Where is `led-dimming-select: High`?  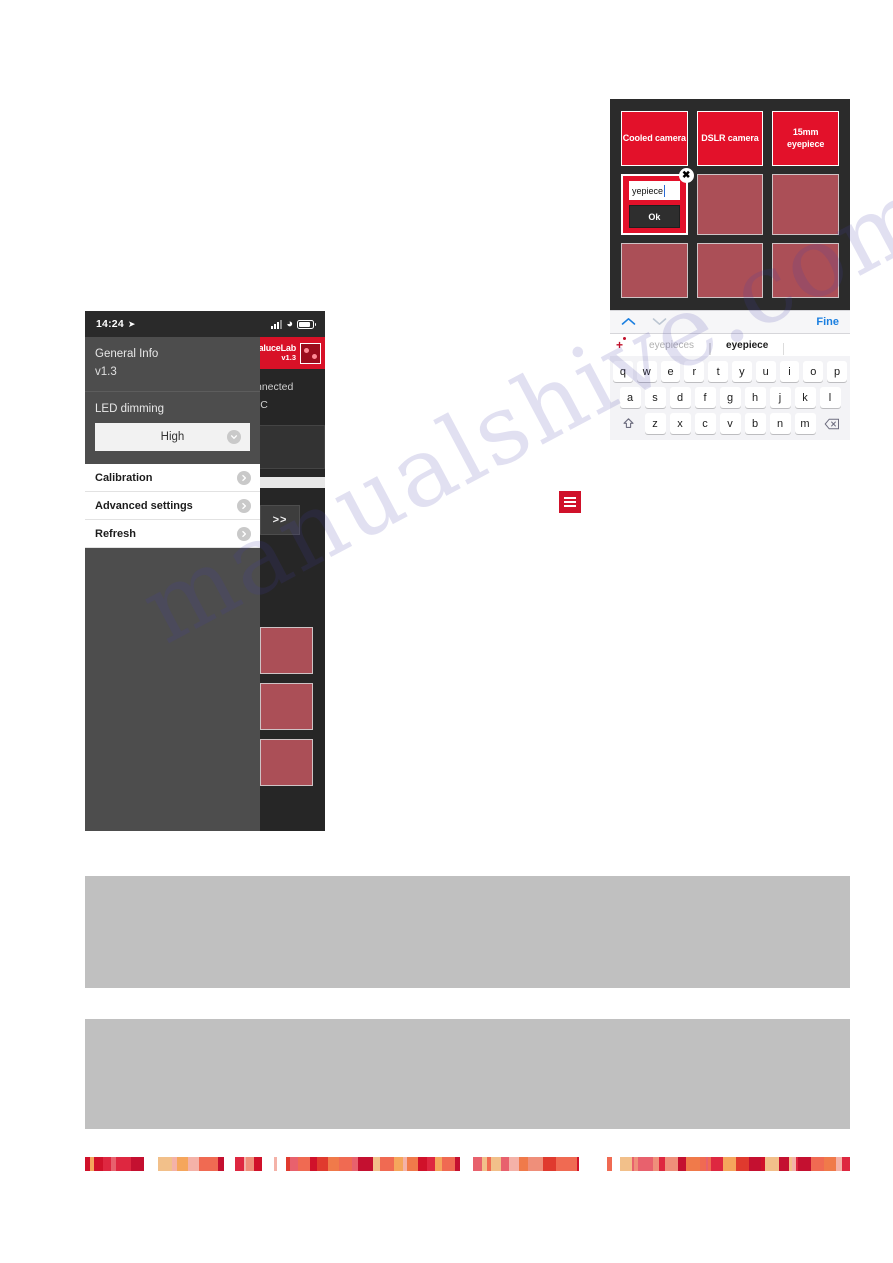 led-dimming-select: High is located at coordinates (172, 437).